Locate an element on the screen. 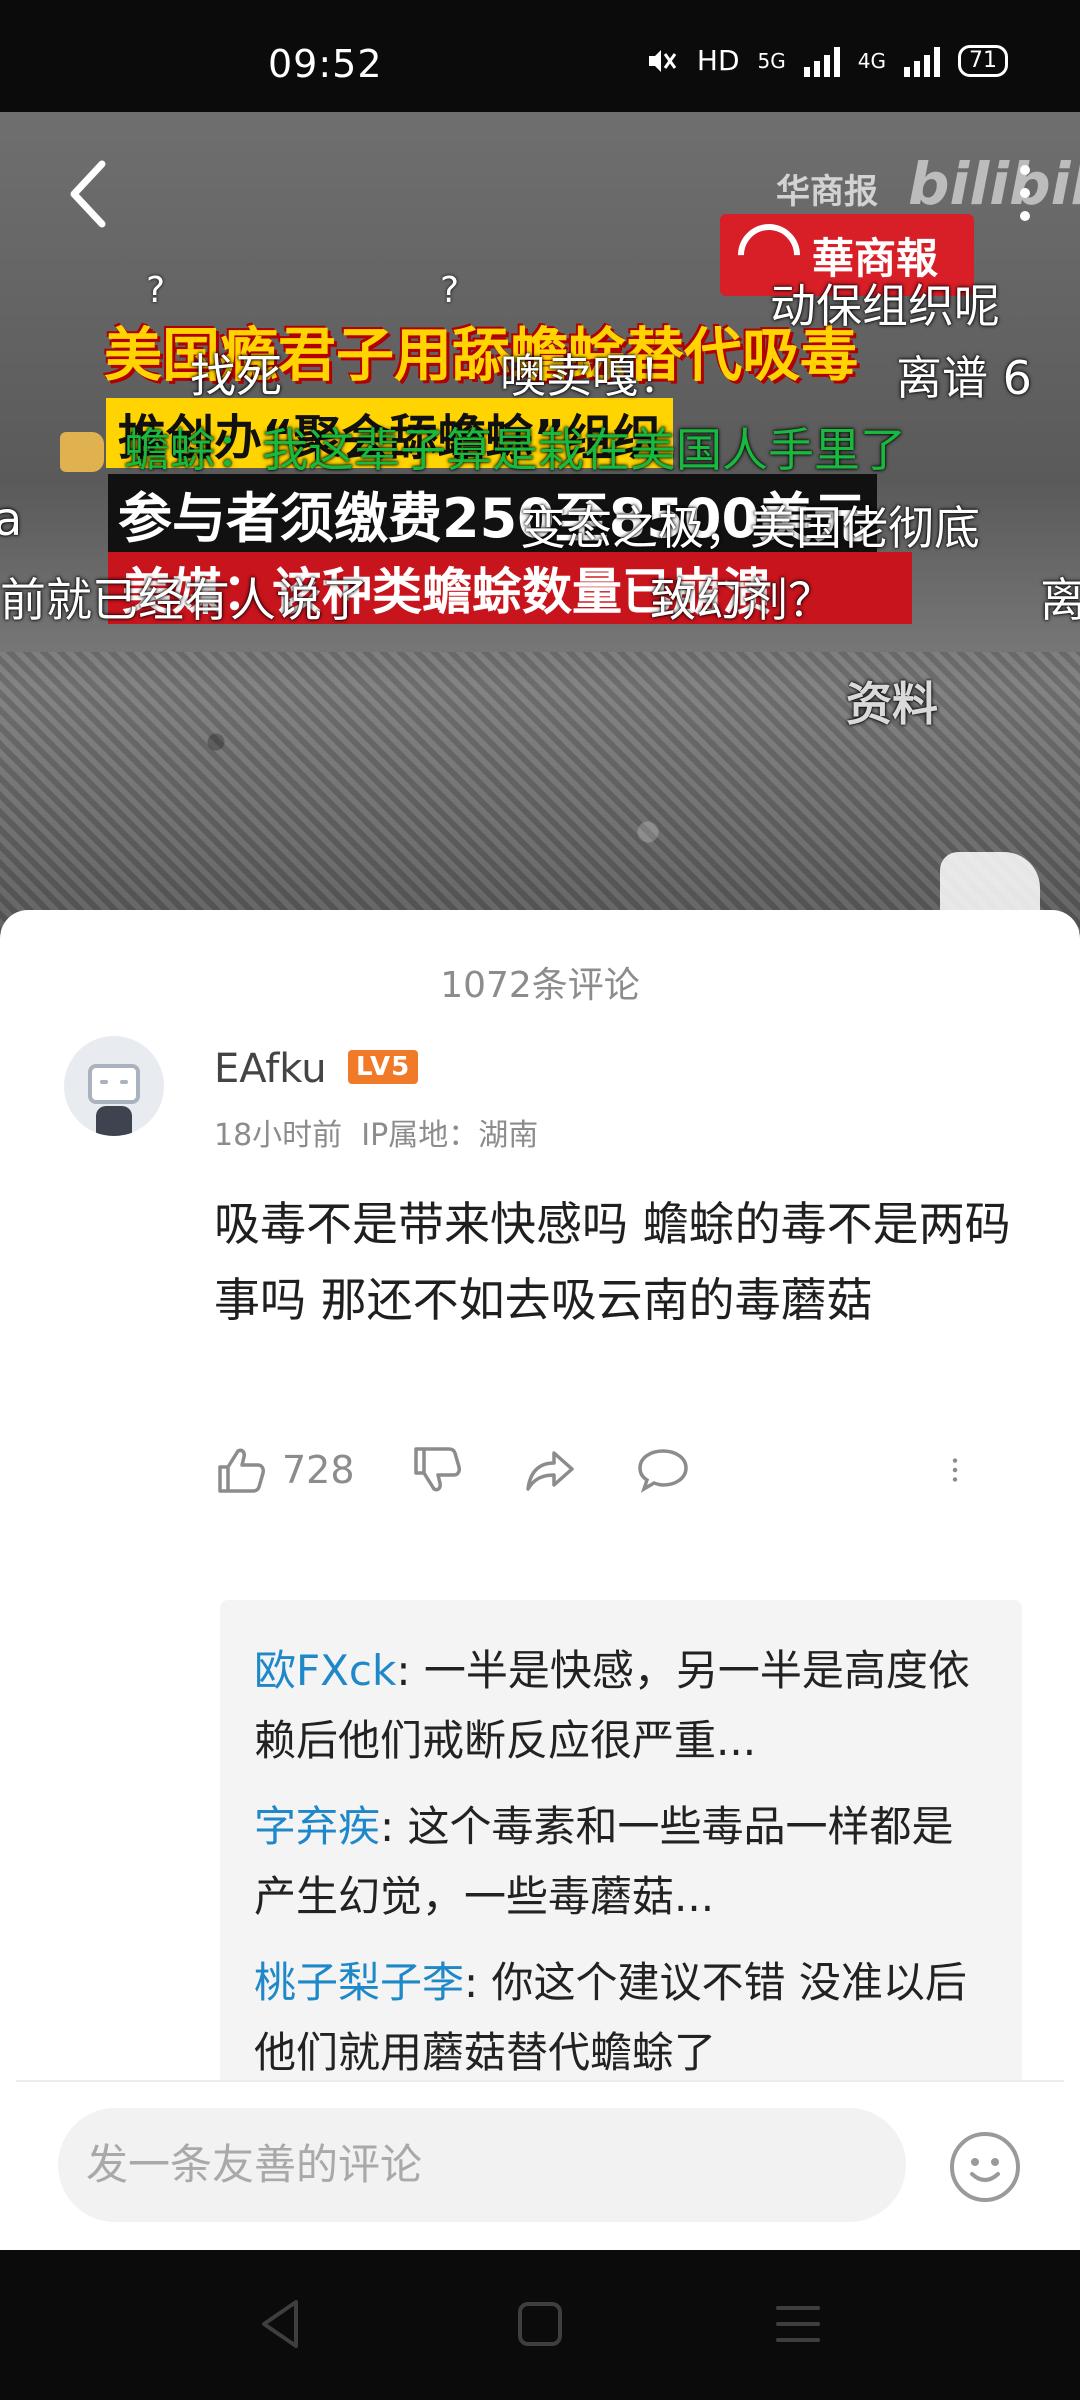  reply-username: 桃子梨子李 is located at coordinates (359, 1982).